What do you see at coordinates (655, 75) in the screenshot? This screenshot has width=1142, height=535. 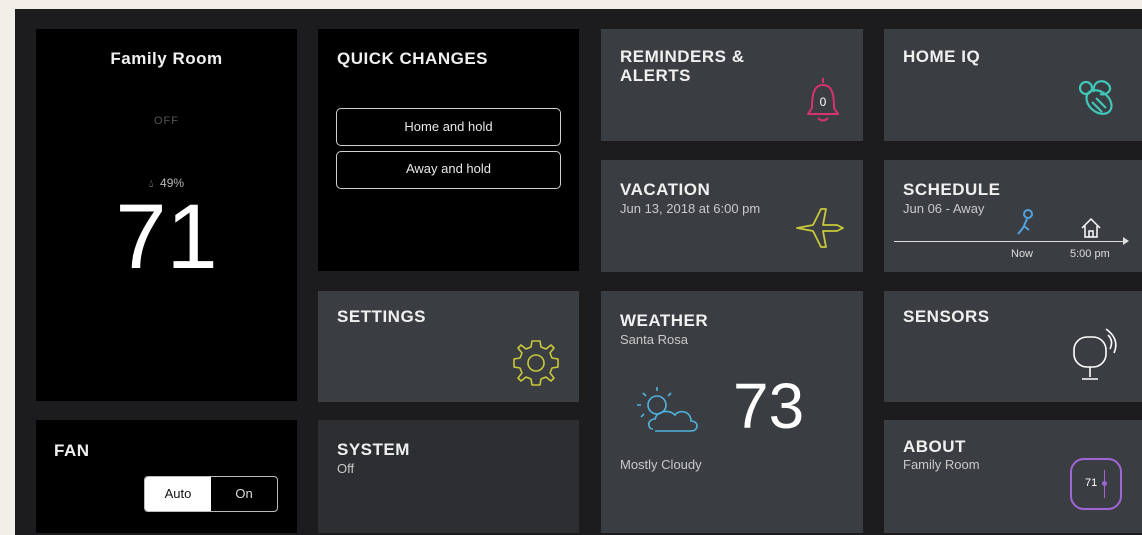 I see `reminders-title-line2: ALERTS` at bounding box center [655, 75].